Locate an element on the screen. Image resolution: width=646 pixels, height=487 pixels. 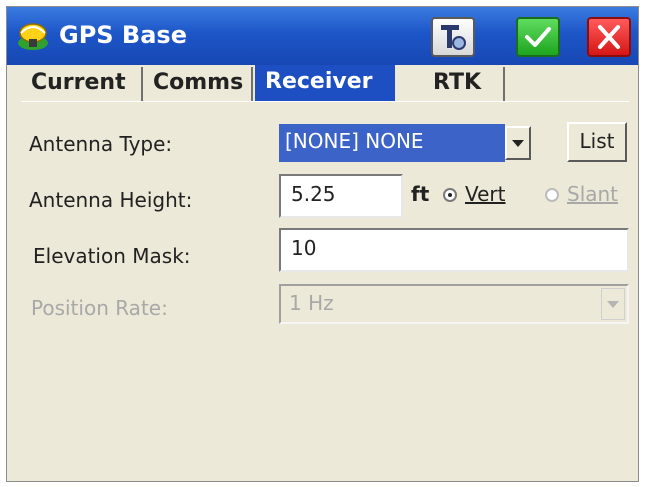
elevation-mask-label: Elevation Mask: is located at coordinates (112, 256).